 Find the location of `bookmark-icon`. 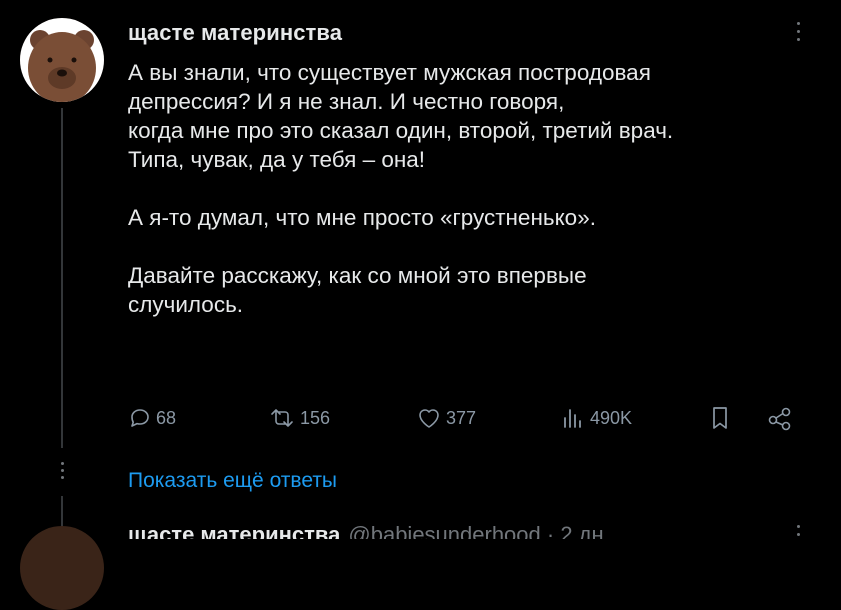

bookmark-icon is located at coordinates (720, 418).